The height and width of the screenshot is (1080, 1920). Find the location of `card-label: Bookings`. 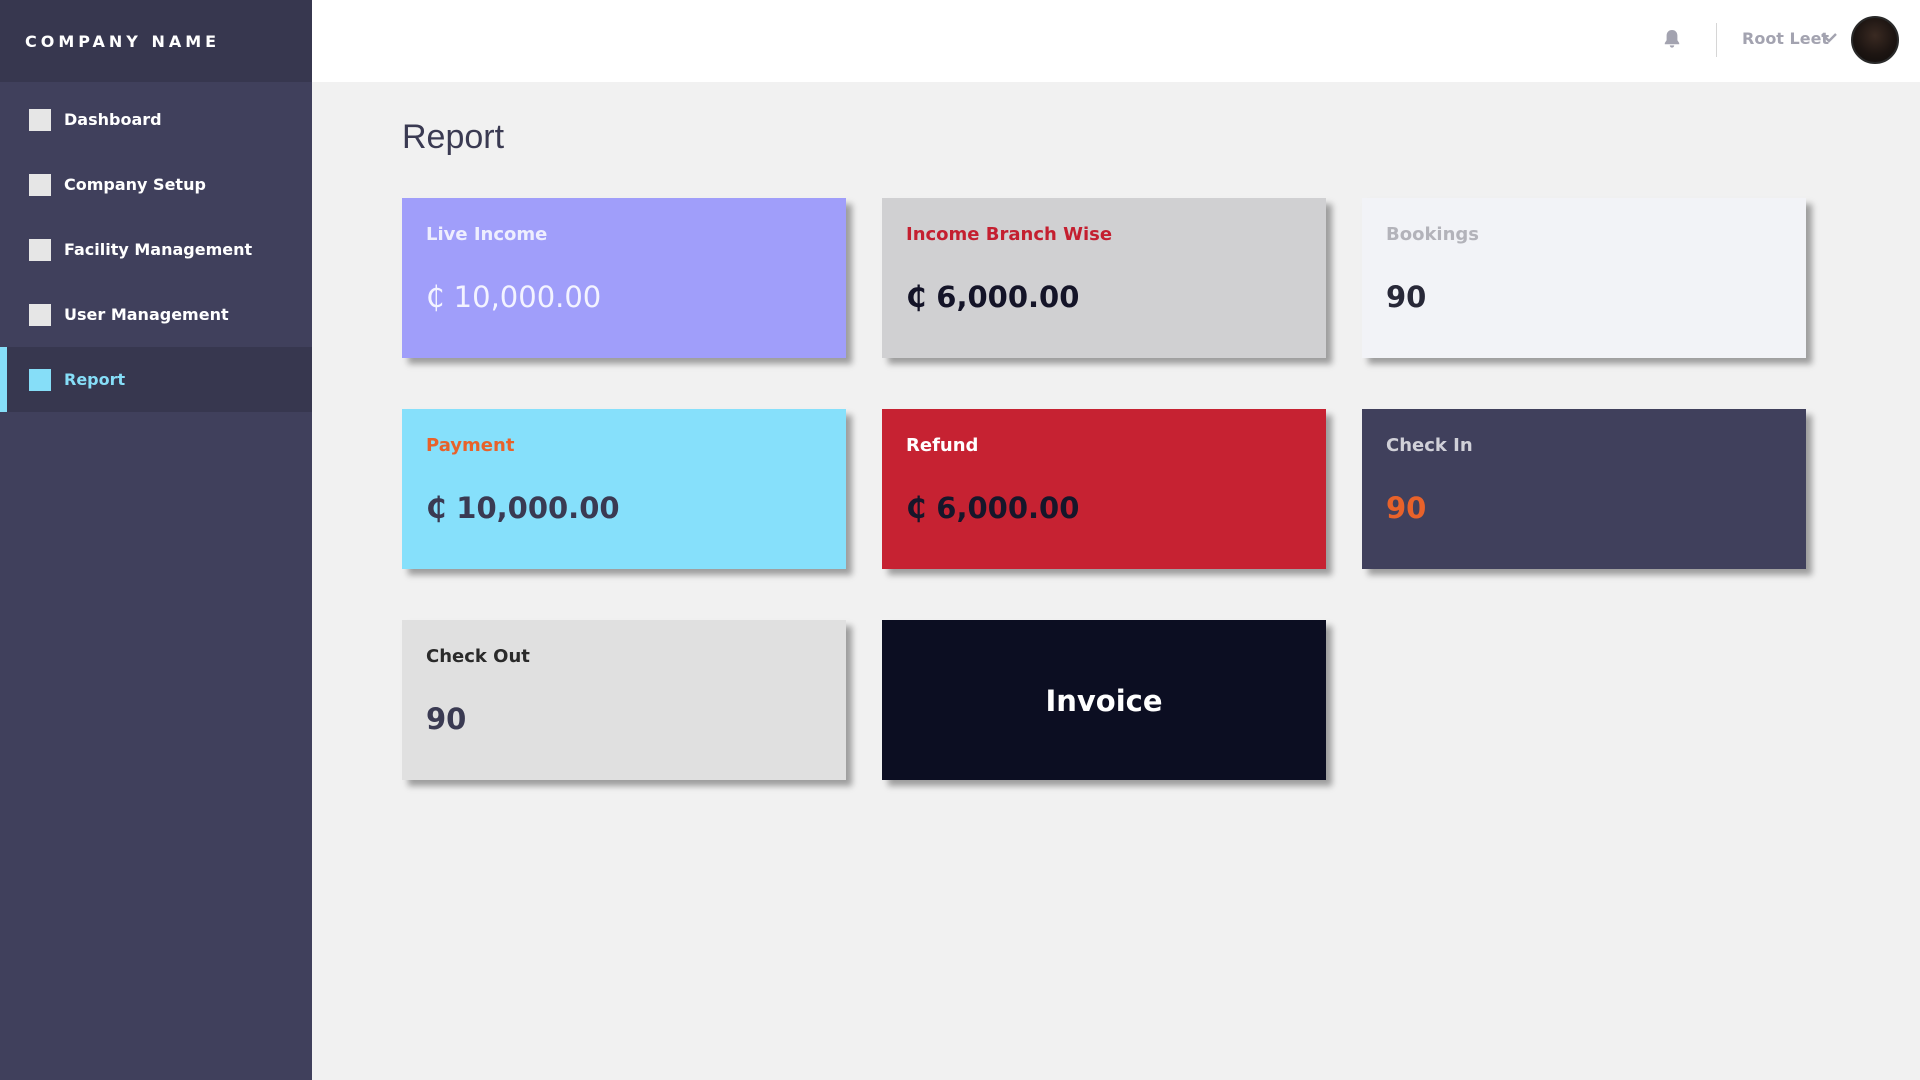

card-label: Bookings is located at coordinates (1433, 234).